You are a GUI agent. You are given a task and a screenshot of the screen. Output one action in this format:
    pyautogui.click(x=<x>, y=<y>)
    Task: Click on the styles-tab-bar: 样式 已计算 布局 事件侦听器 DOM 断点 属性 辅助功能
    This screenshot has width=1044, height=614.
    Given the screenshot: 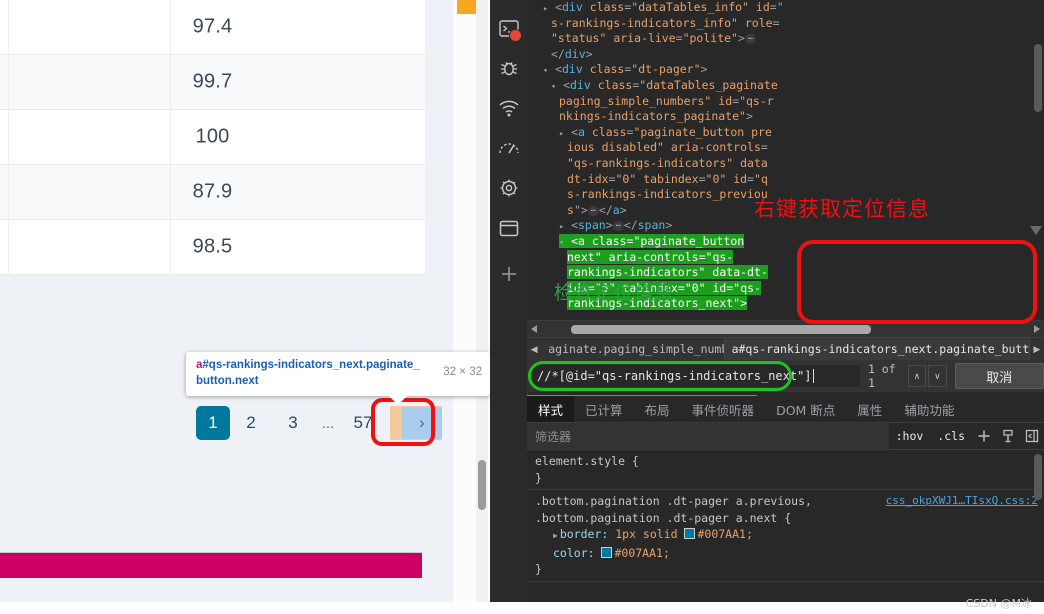 What is the action you would take?
    pyautogui.click(x=785, y=409)
    